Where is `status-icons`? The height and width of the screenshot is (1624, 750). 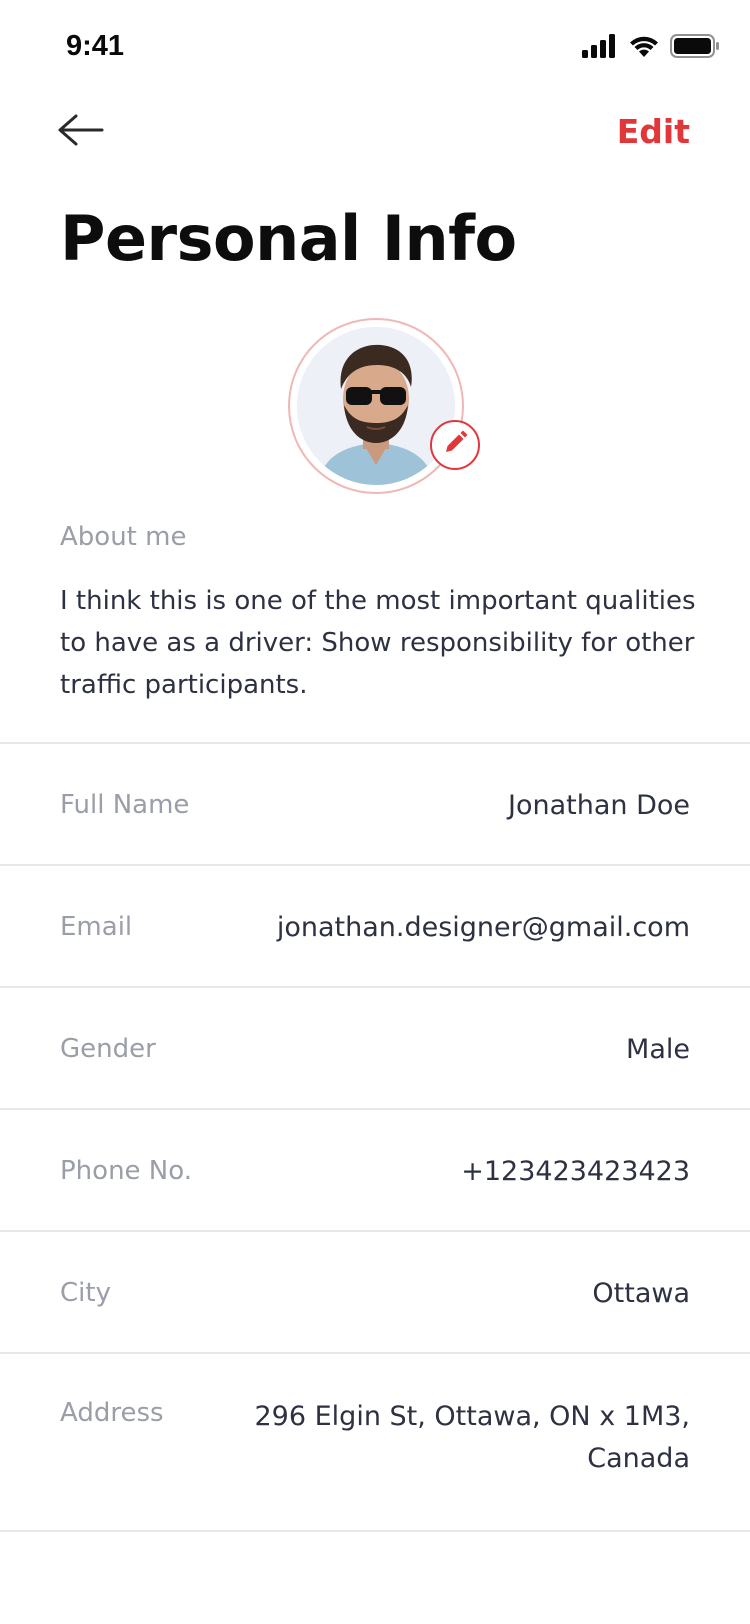 status-icons is located at coordinates (651, 48).